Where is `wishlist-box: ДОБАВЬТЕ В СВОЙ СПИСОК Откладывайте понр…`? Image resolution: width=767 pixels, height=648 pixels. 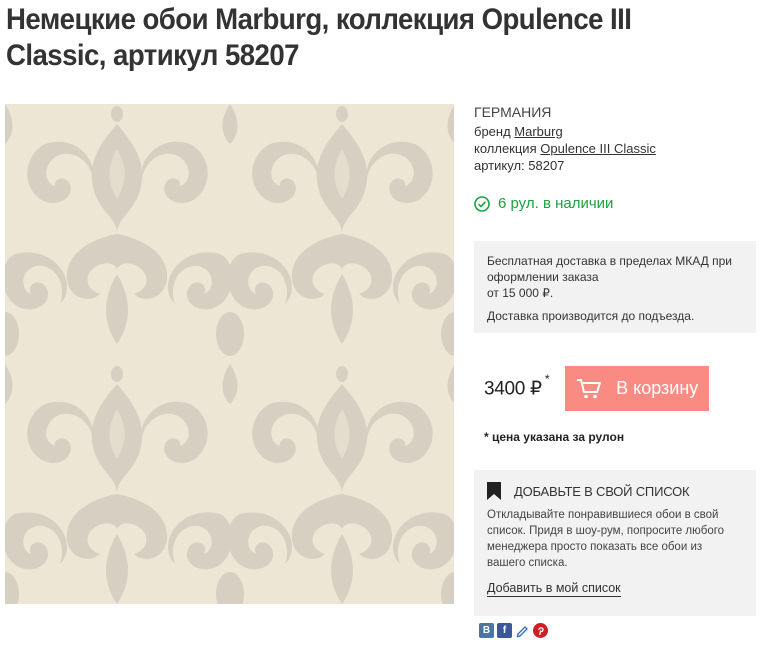 wishlist-box: ДОБАВЬТЕ В СВОЙ СПИСОК Откладывайте понр… is located at coordinates (615, 543).